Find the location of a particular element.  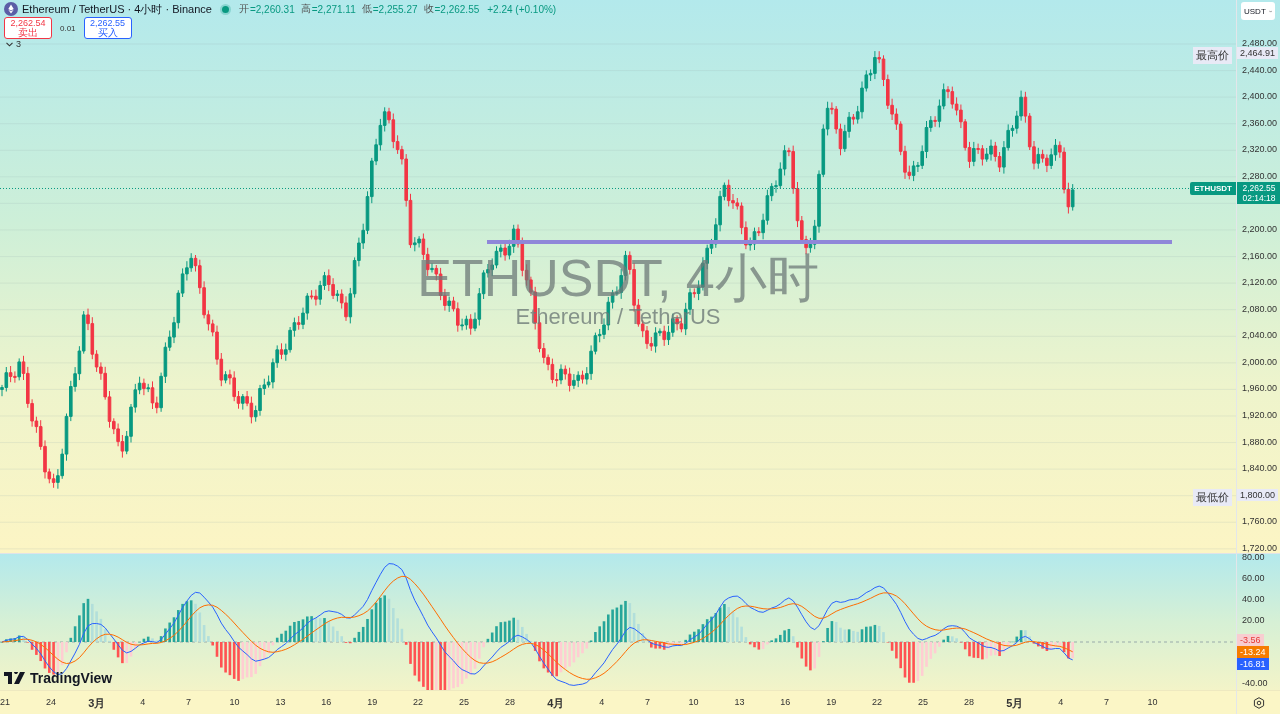

high-price: 2,464.91 is located at coordinates (1258, 53).